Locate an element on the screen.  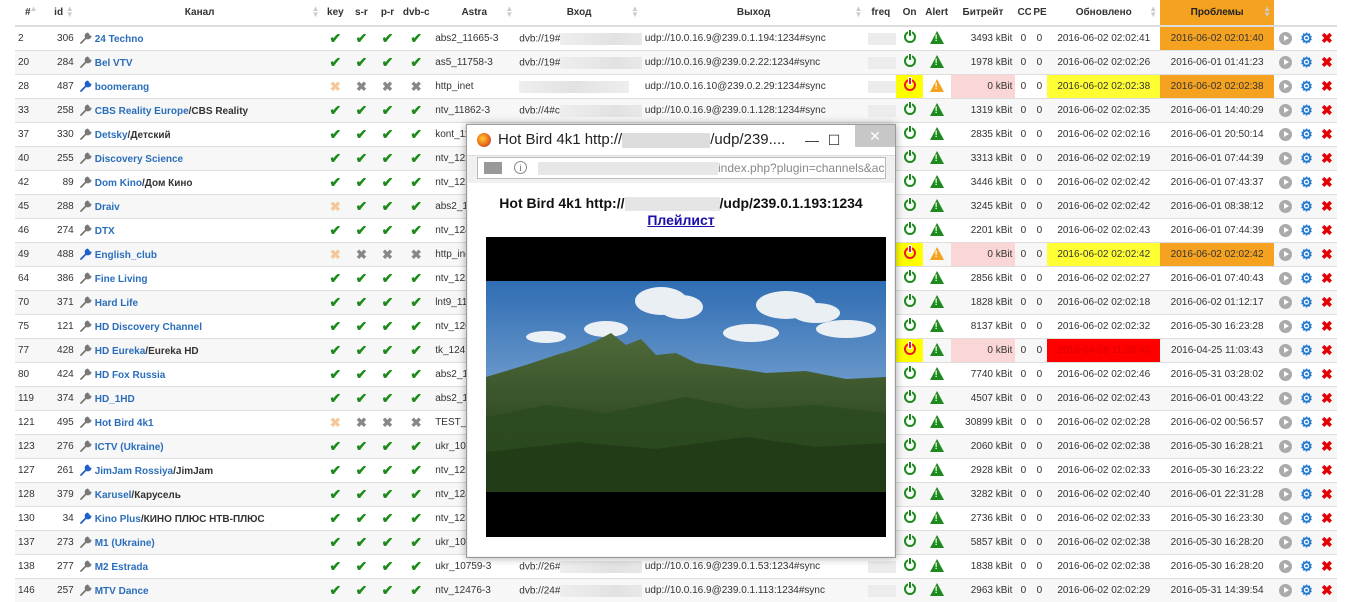
channel-link: boomerang is located at coordinates (122, 87).